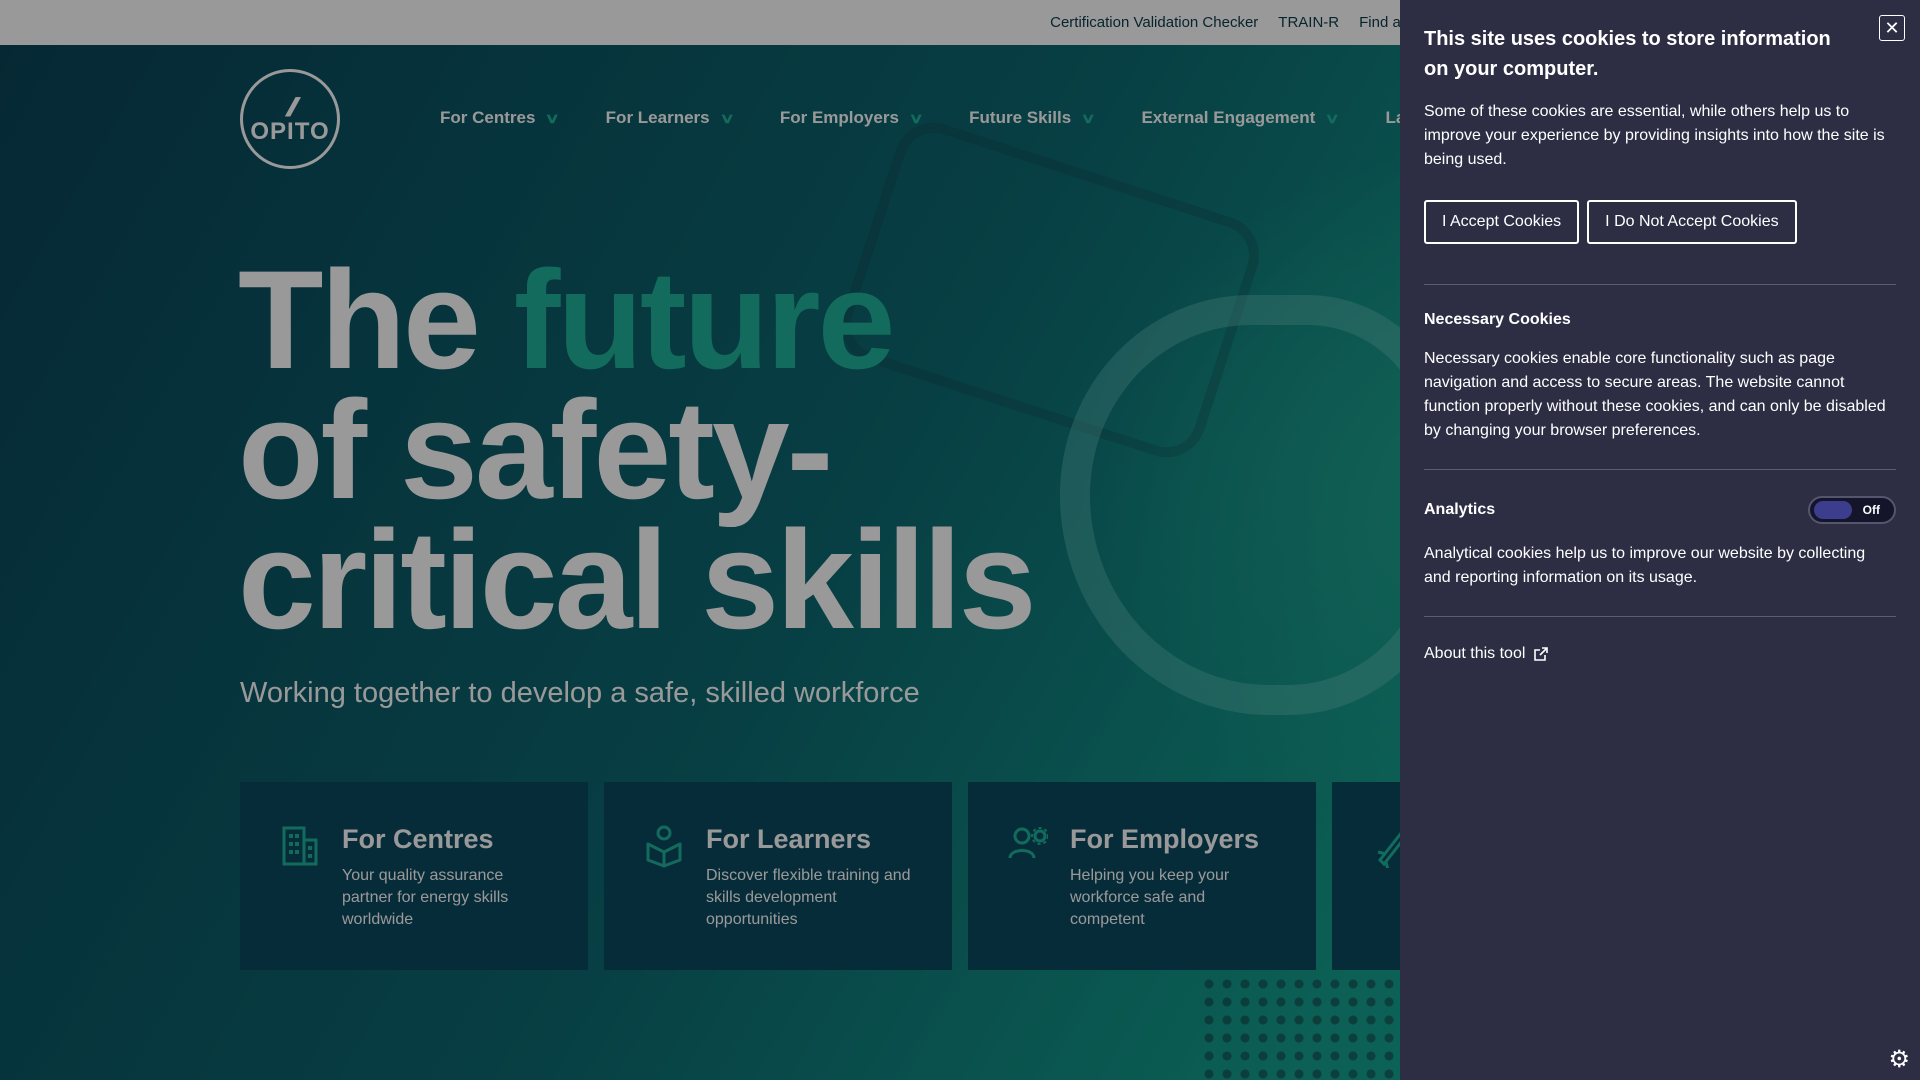  I want to click on toggle-state-label: Off, so click(1871, 510).